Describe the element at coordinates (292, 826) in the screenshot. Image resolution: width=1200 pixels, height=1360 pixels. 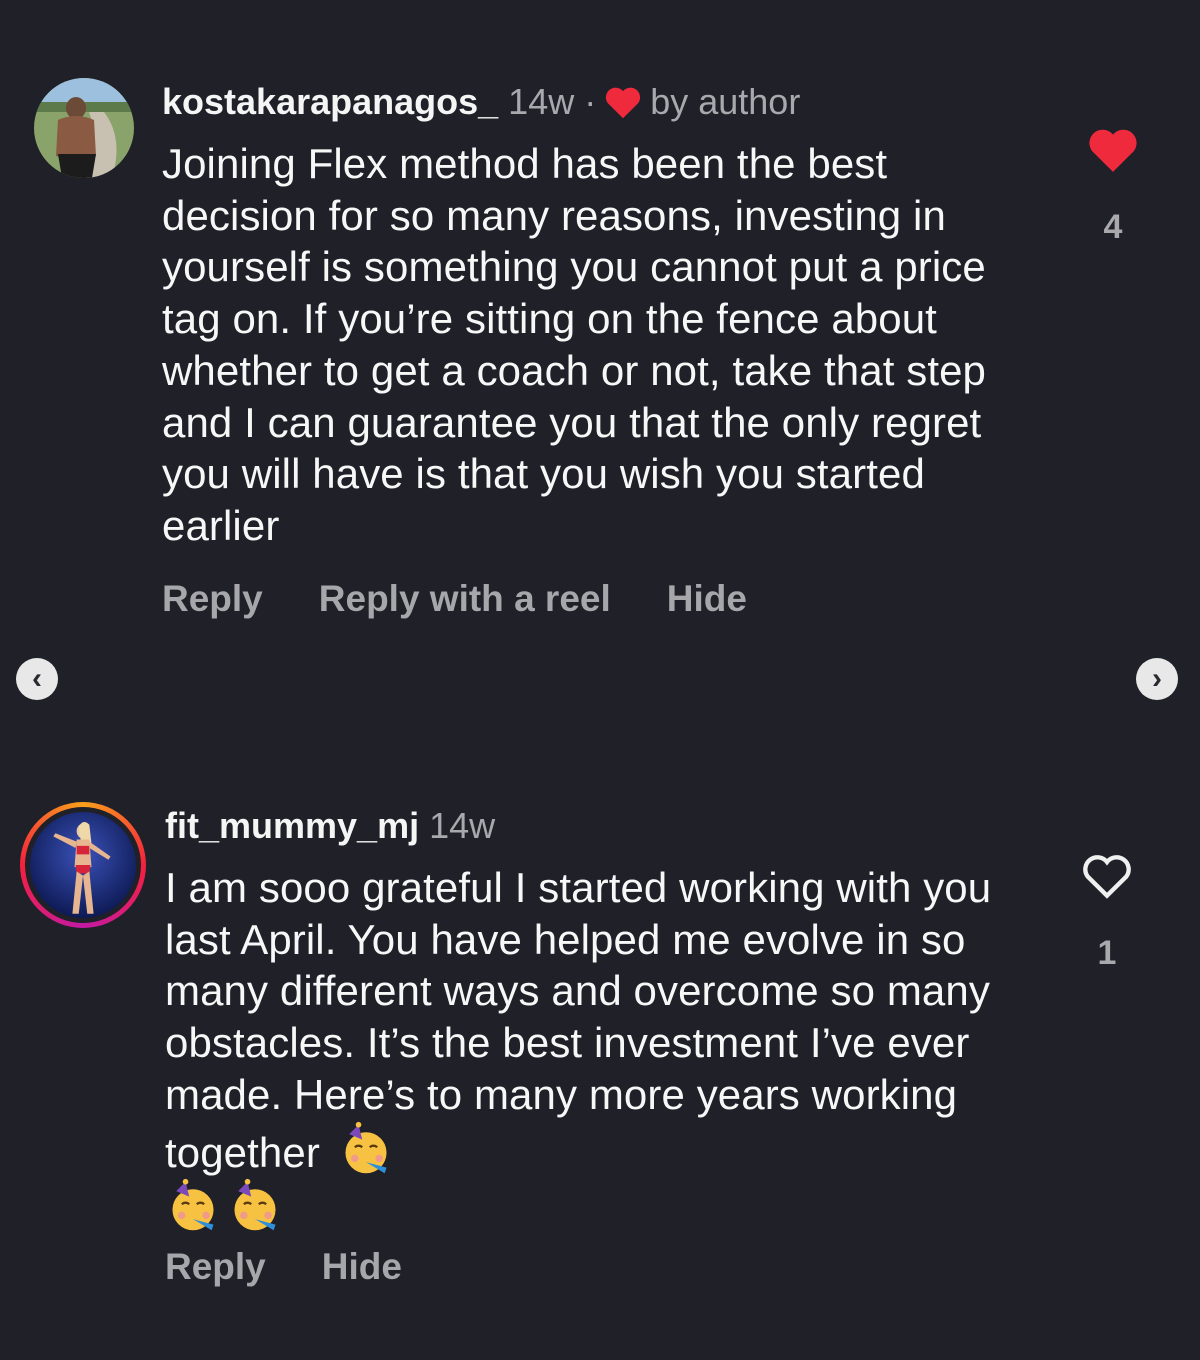
I see `username: fit_mummy_mj` at that location.